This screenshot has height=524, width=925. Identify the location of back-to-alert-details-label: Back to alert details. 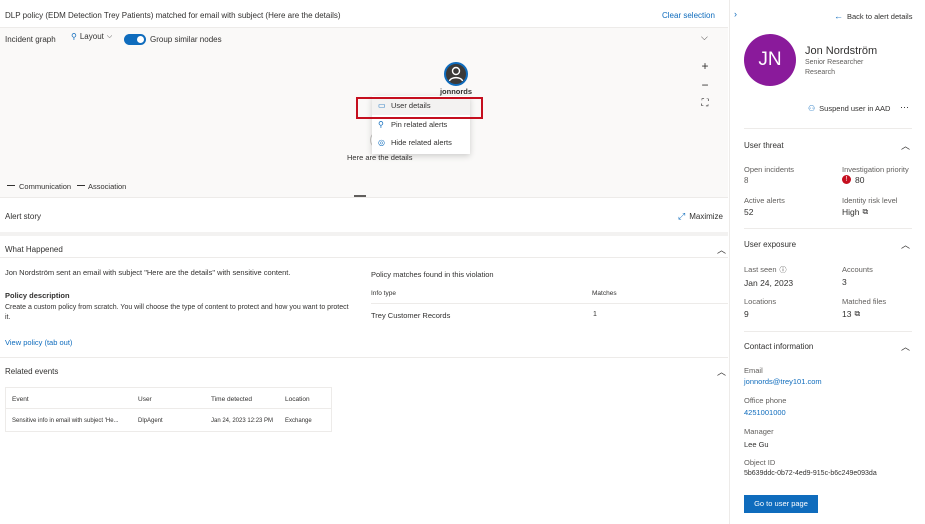
(880, 16).